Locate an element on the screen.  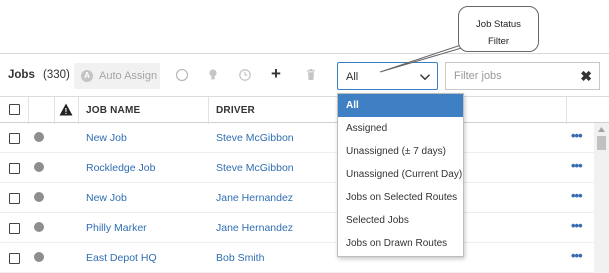
scroll-up-arrow-icon is located at coordinates (601, 129).